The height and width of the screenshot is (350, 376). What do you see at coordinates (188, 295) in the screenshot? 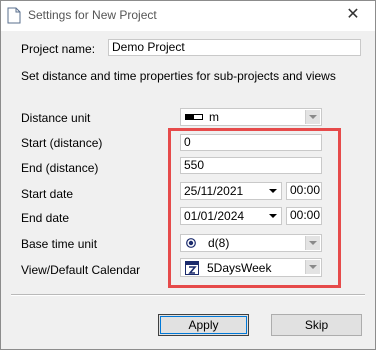
I see `button-divider` at bounding box center [188, 295].